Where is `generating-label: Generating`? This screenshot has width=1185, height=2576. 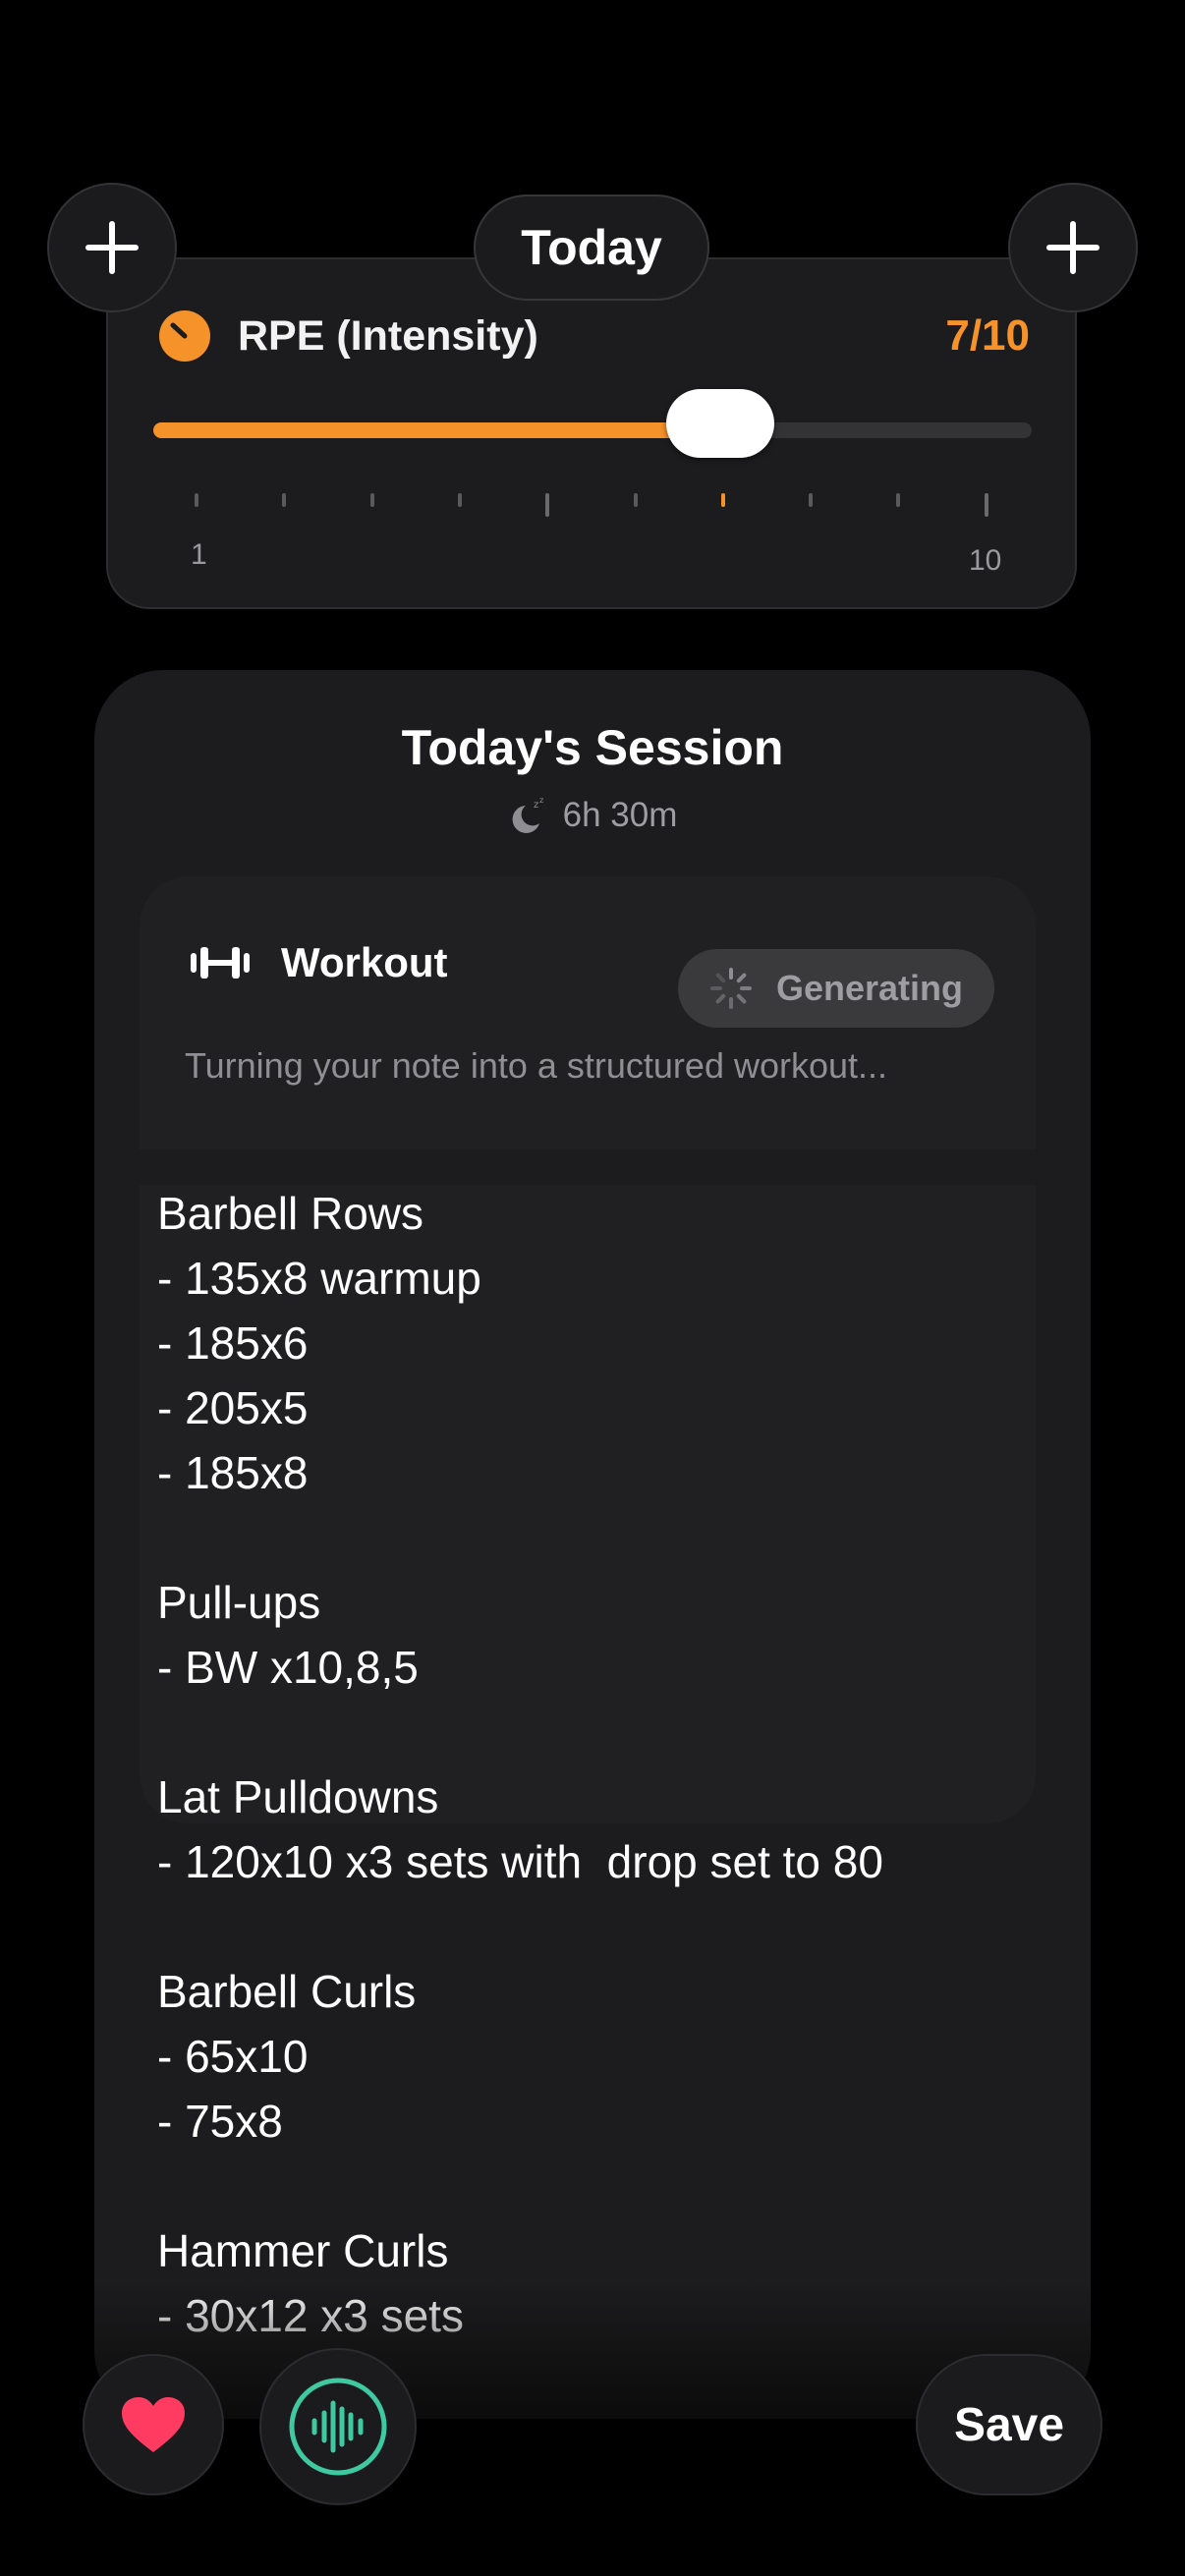
generating-label: Generating is located at coordinates (870, 988).